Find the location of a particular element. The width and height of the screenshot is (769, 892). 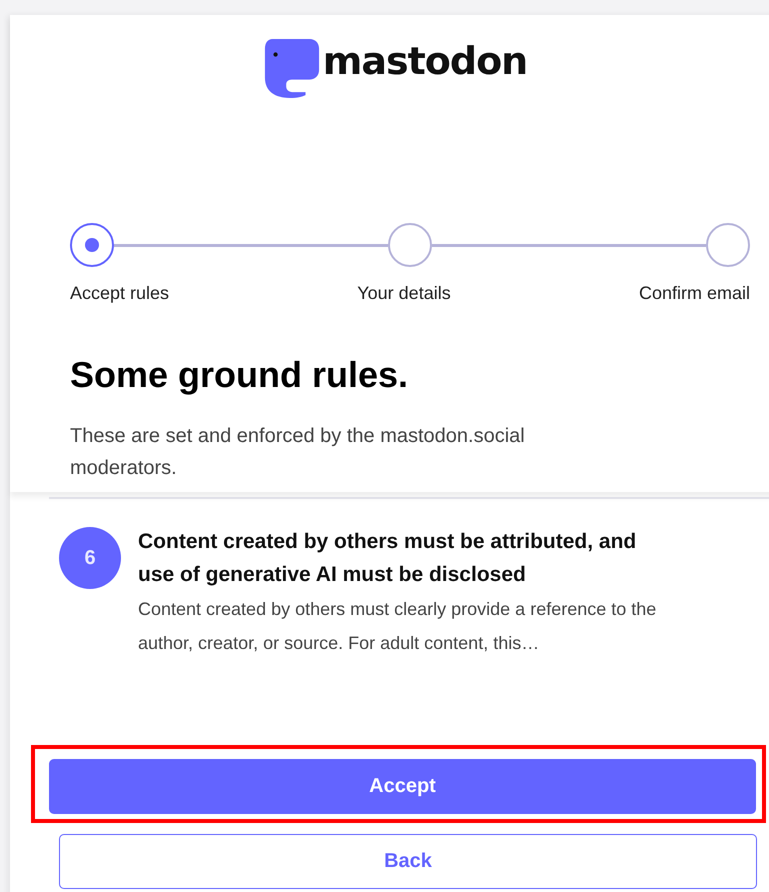

mastodon-logo-icon is located at coordinates (291, 68).